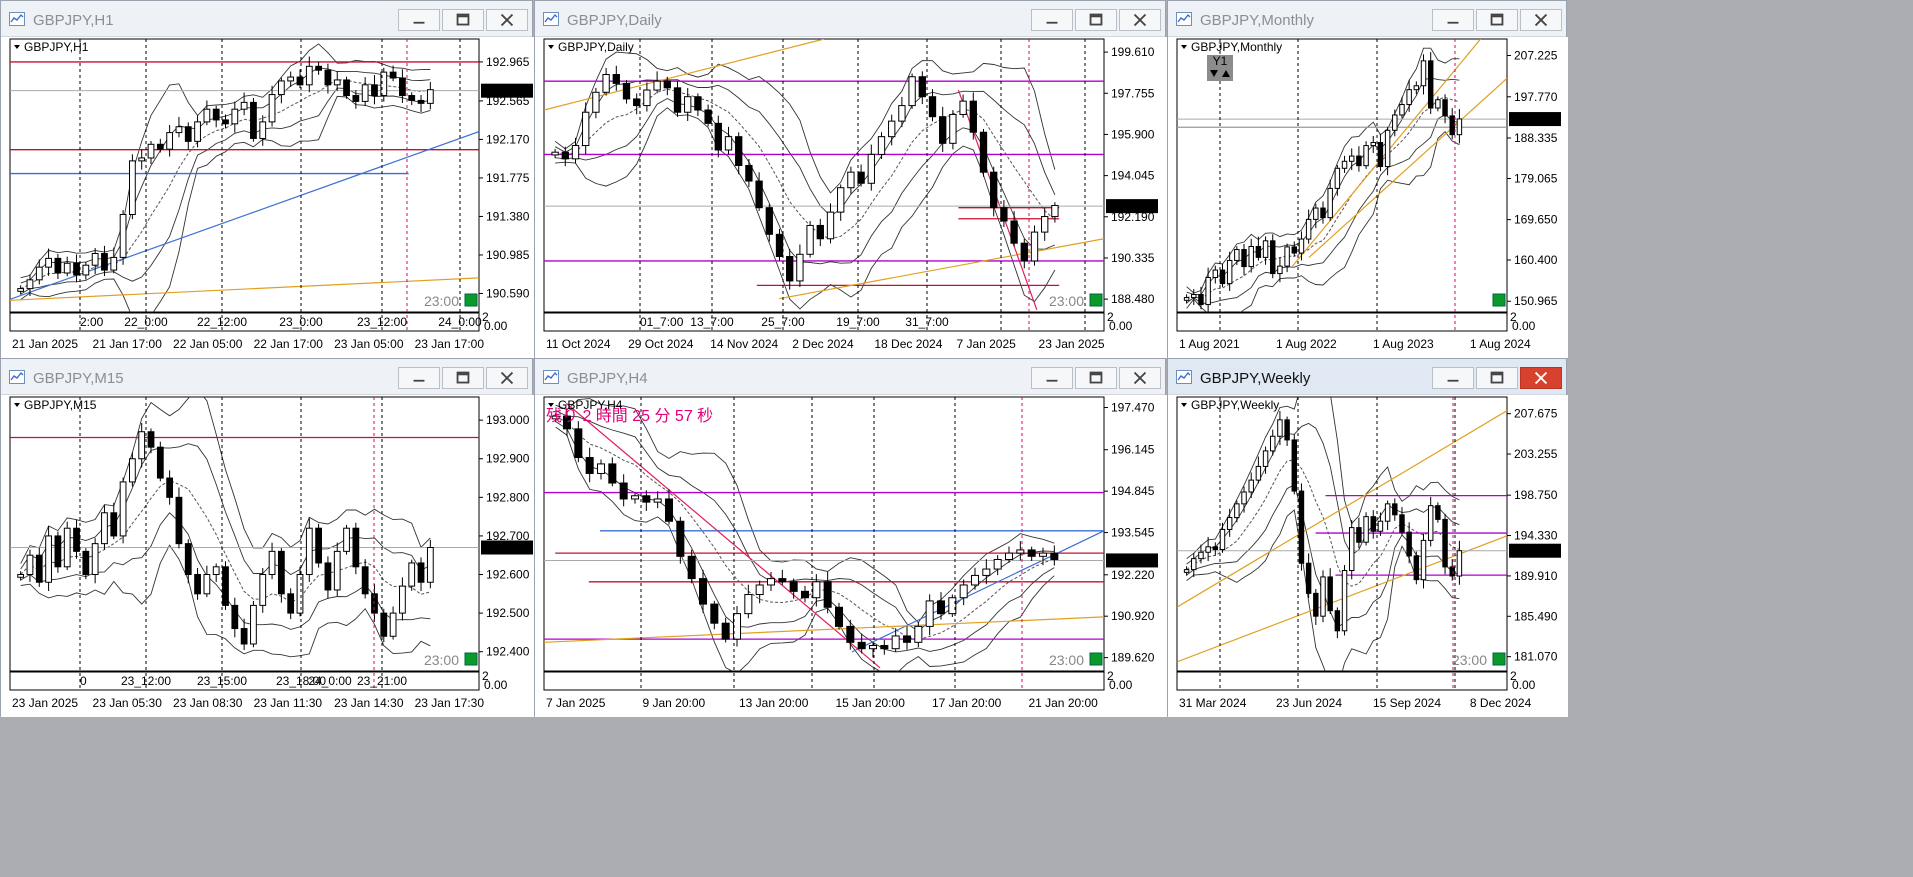 This screenshot has height=877, width=1913. I want to click on time-axis-label: 18 Dec 2024, so click(908, 344).